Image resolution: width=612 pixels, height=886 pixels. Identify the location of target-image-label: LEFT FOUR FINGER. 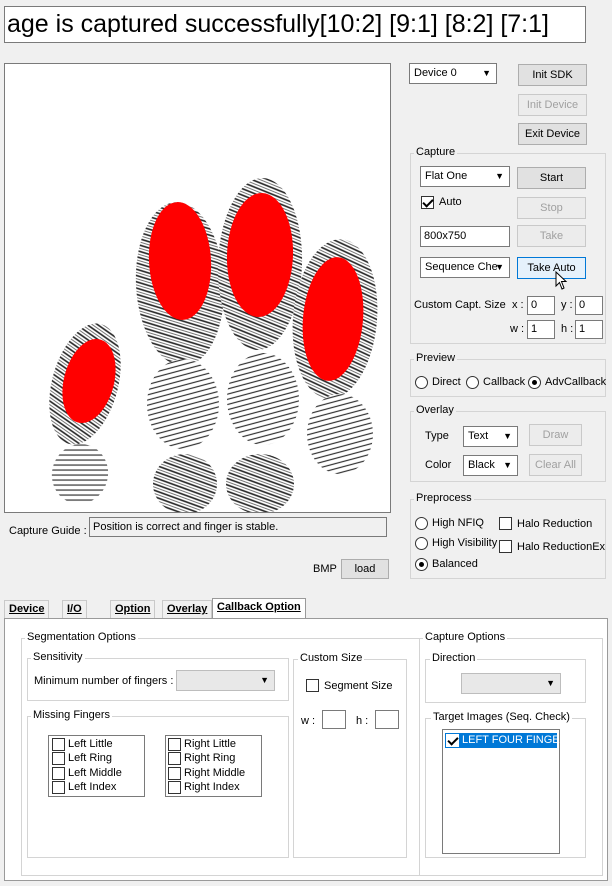
(515, 740).